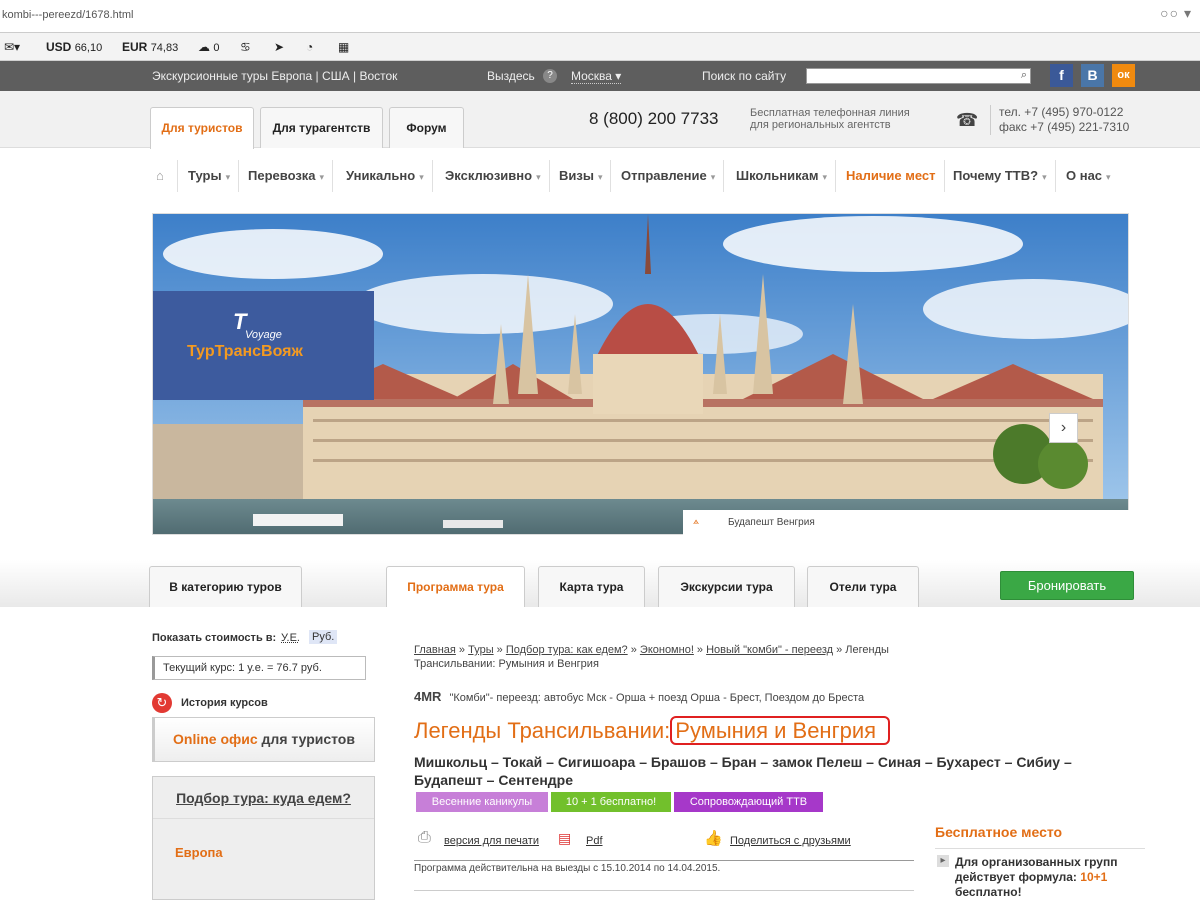 This screenshot has width=1200, height=900. Describe the element at coordinates (274, 76) in the screenshot. I see `top-links: Экскурсионные туры Европа | США | Восток` at that location.